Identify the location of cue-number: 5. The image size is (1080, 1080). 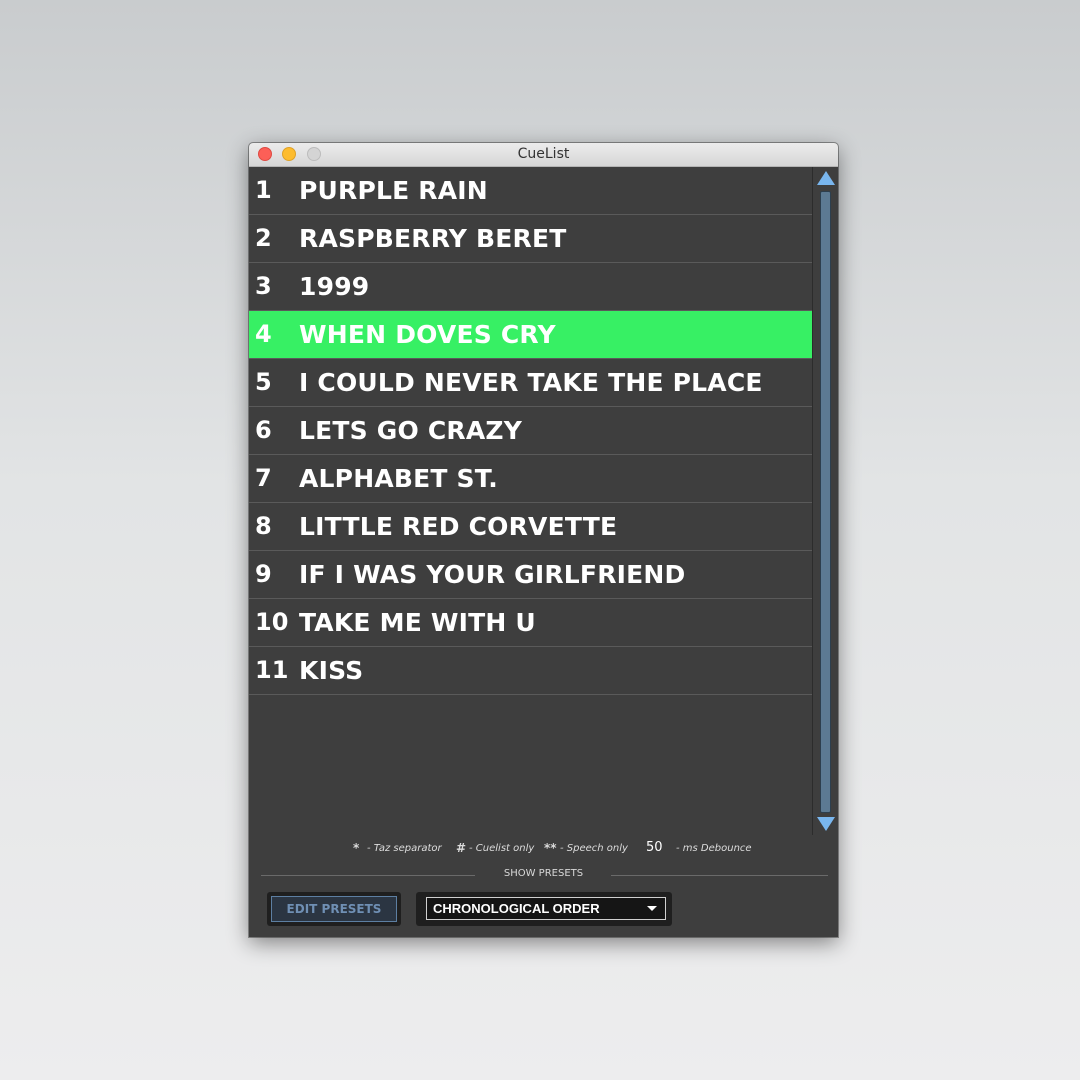
(263, 382).